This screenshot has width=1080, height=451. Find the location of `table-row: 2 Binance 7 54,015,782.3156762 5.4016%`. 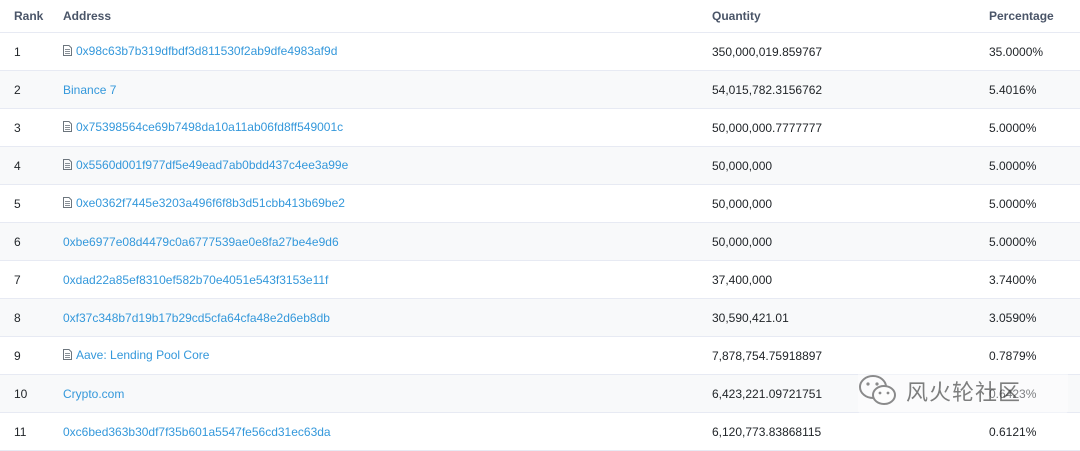

table-row: 2 Binance 7 54,015,782.3156762 5.4016% is located at coordinates (540, 89).